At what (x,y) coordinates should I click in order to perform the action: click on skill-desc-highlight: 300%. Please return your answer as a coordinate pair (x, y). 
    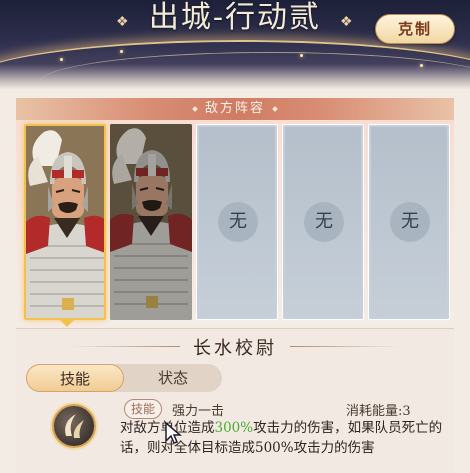
    Looking at the image, I should click on (234, 428).